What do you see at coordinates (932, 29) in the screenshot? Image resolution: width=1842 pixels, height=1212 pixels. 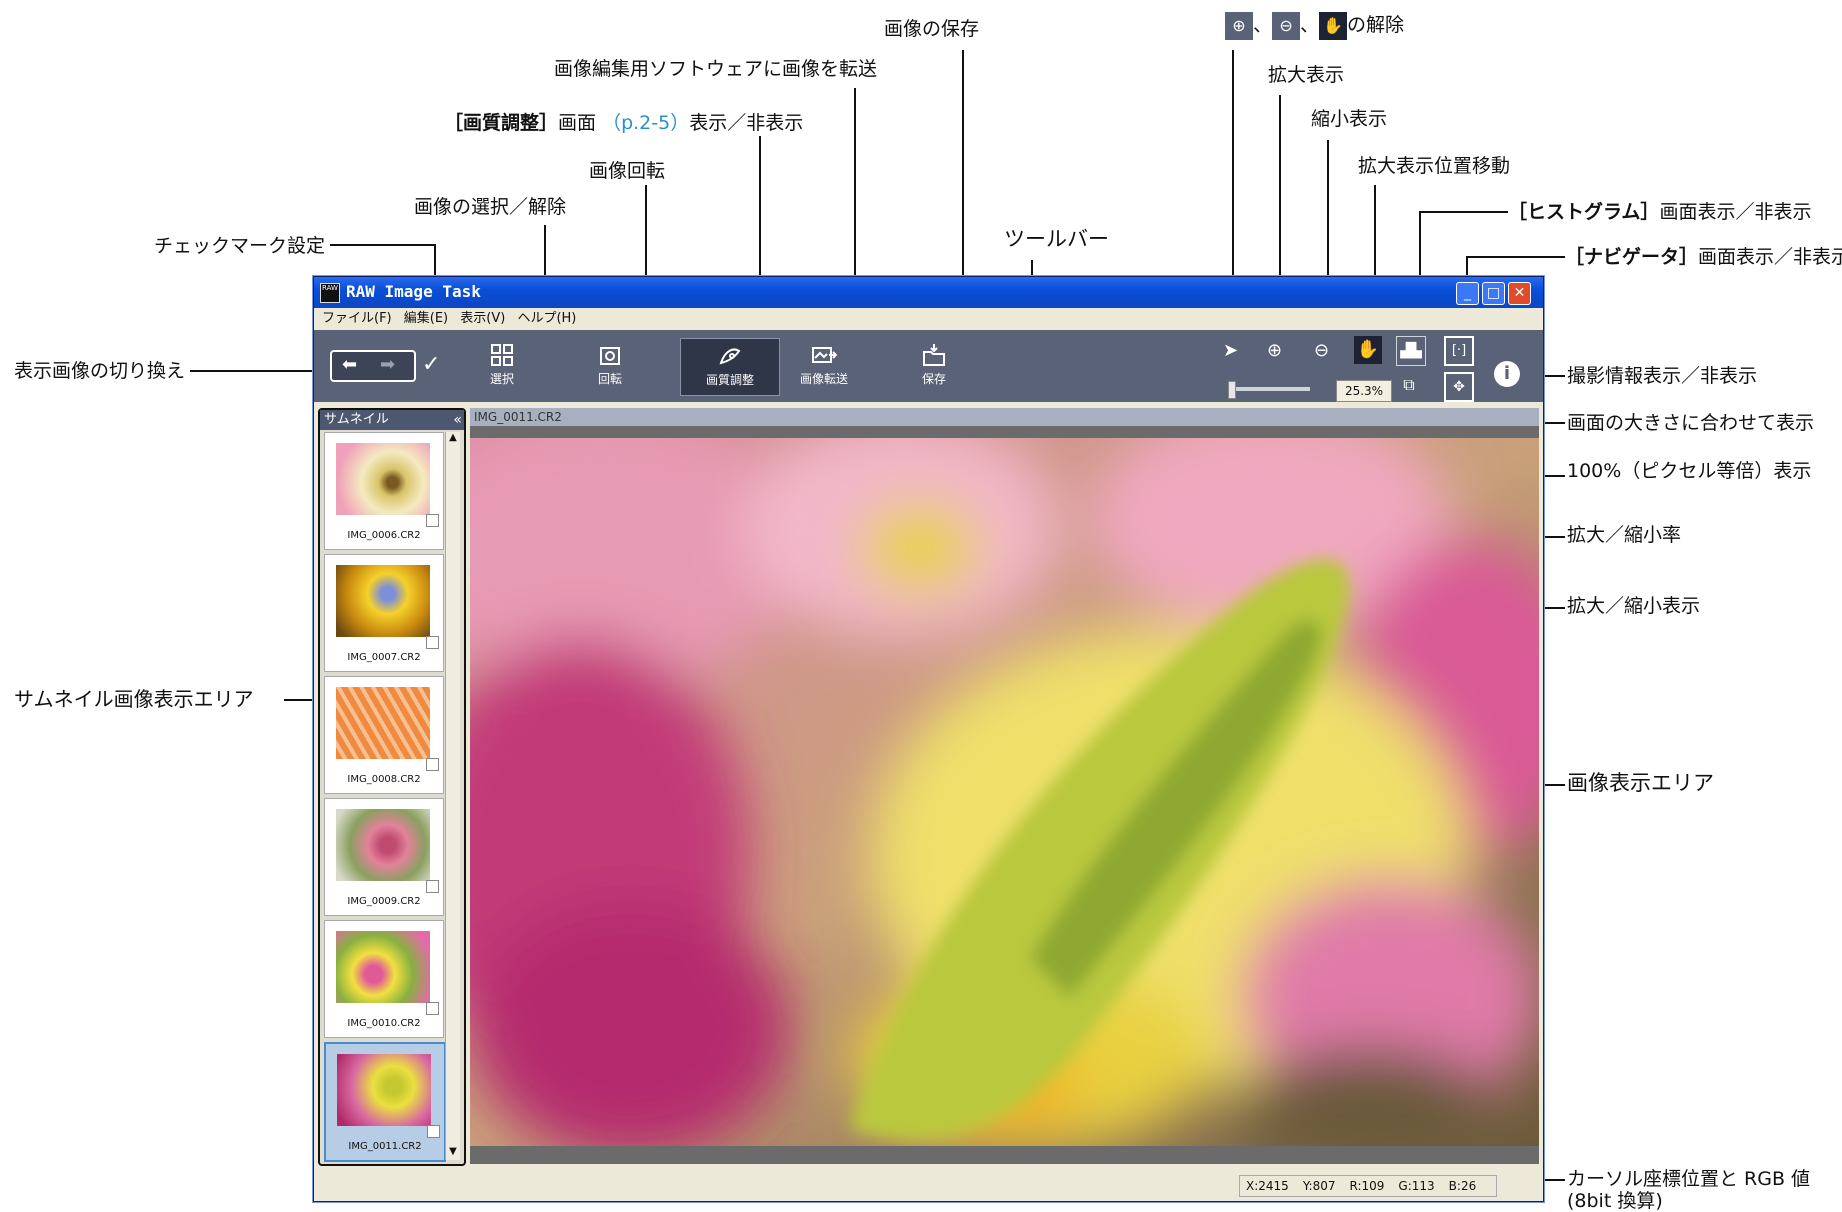 I see `annotation-save: 画像の保存` at bounding box center [932, 29].